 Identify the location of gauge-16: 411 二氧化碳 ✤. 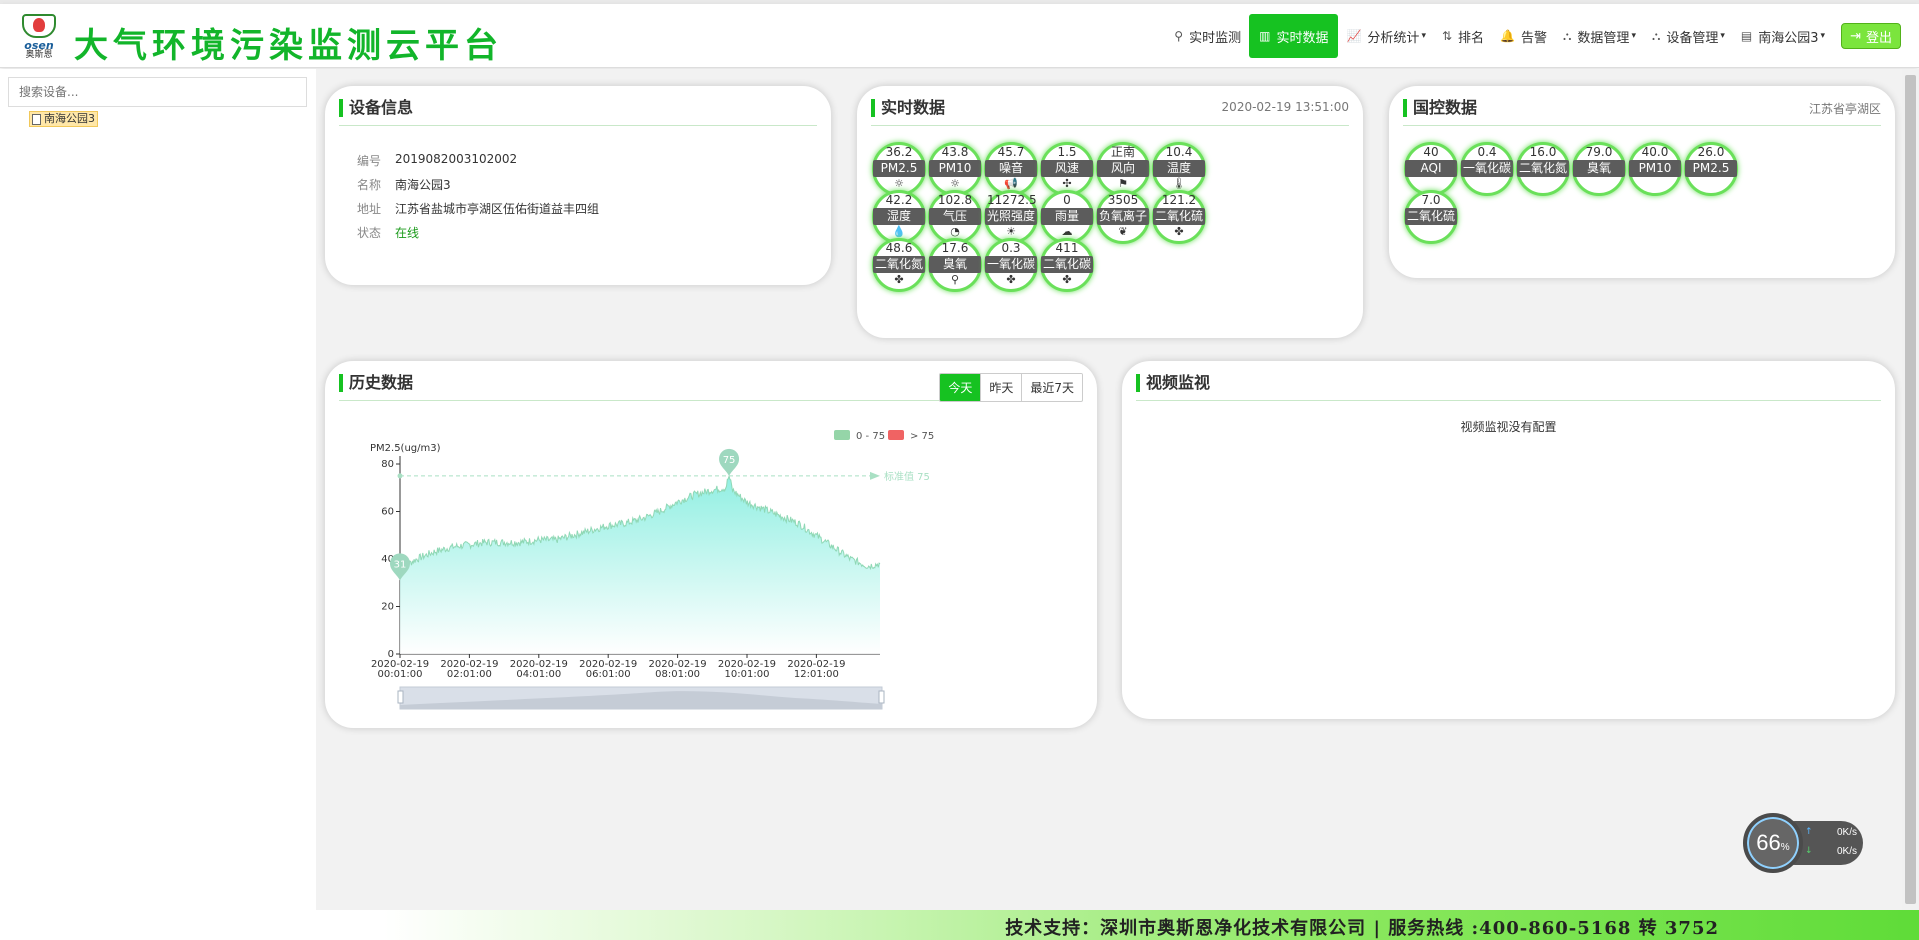
(1067, 265).